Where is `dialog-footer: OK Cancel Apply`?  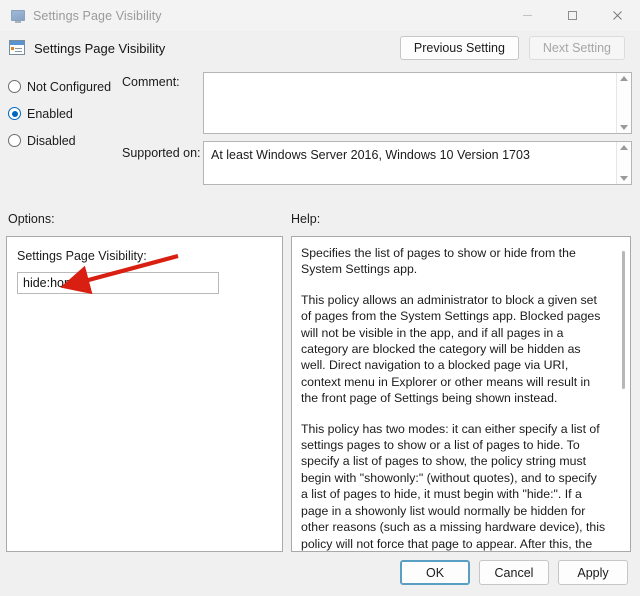 dialog-footer: OK Cancel Apply is located at coordinates (514, 572).